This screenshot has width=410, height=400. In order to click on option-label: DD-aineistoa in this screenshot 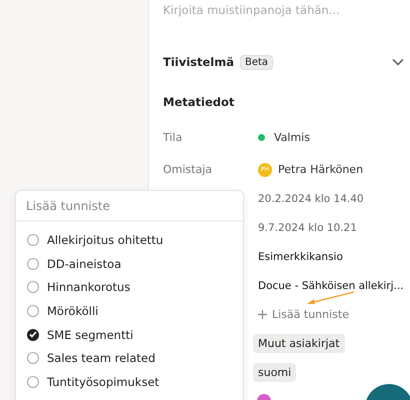, I will do `click(84, 263)`.